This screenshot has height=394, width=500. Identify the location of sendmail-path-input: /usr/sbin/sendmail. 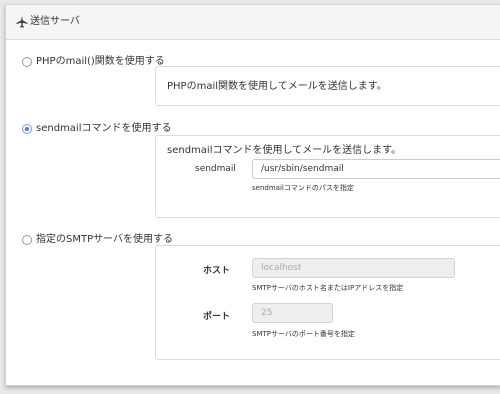
(376, 169).